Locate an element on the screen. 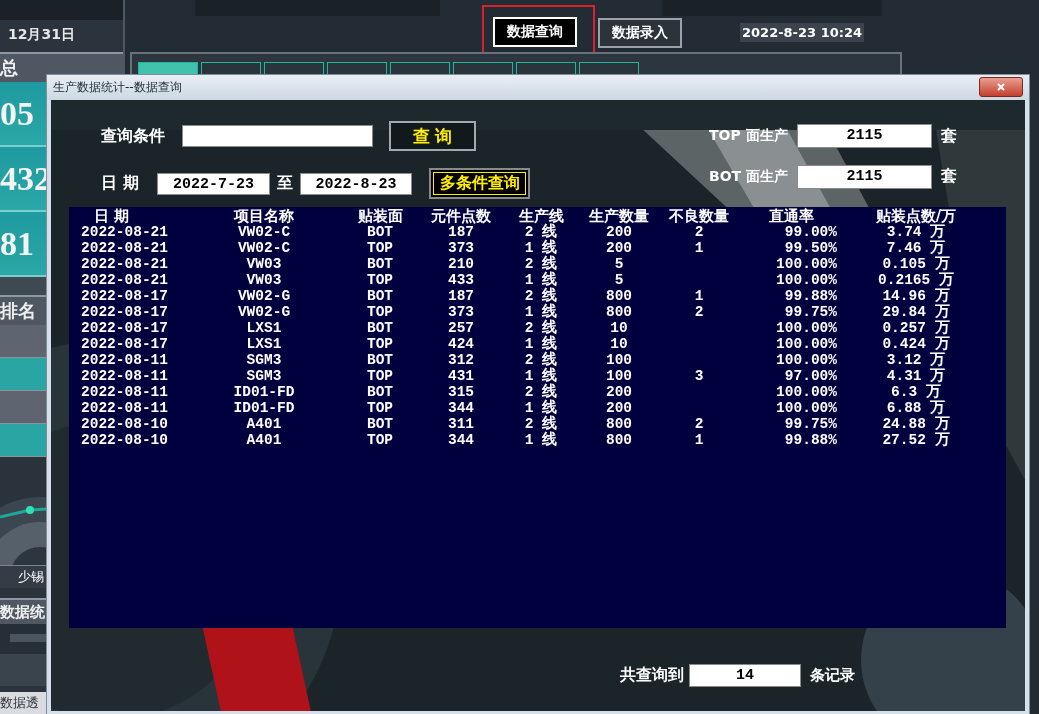  close-icon is located at coordinates (1001, 87).